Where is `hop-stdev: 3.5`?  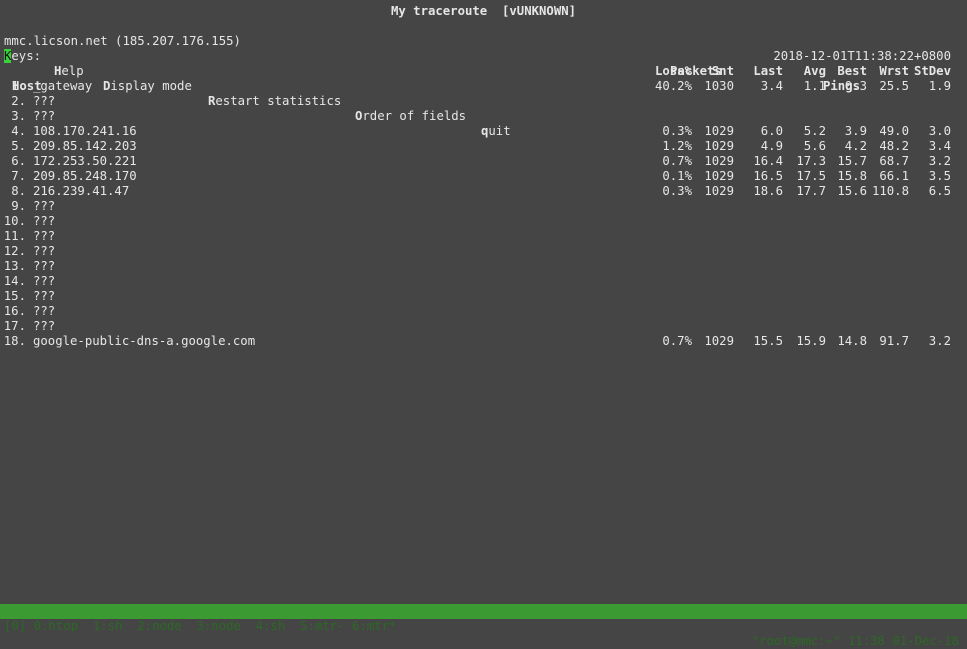
hop-stdev: 3.5 is located at coordinates (939, 176).